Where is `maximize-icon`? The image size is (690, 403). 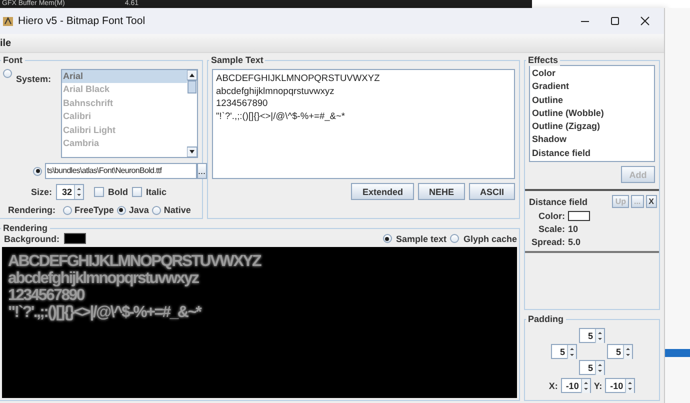
maximize-icon is located at coordinates (615, 21).